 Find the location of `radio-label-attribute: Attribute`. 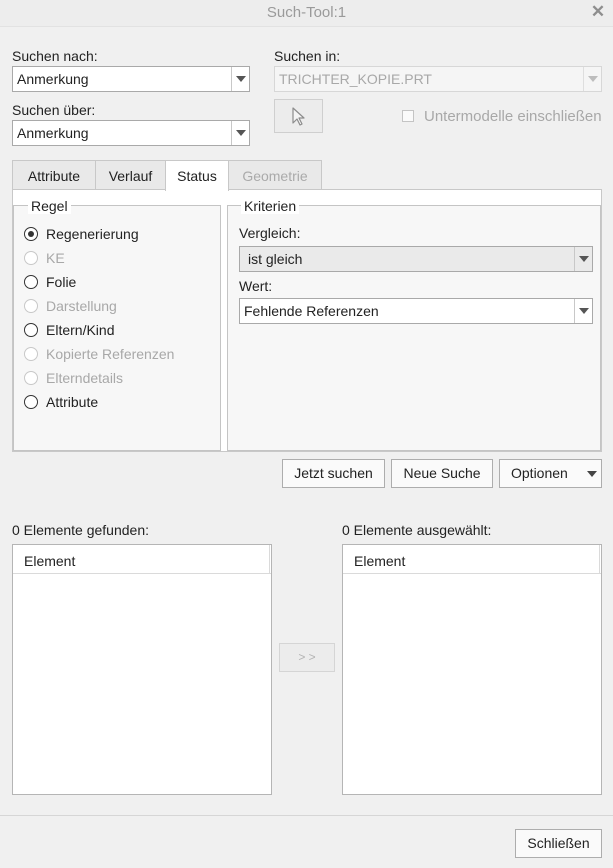

radio-label-attribute: Attribute is located at coordinates (72, 402).